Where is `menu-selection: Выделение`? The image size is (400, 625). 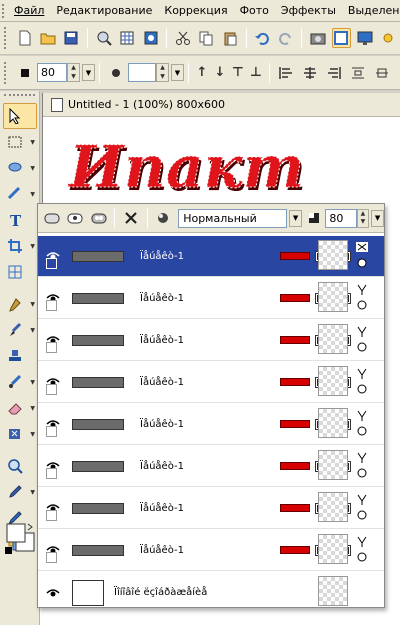
menu-selection: Выделение is located at coordinates (371, 11).